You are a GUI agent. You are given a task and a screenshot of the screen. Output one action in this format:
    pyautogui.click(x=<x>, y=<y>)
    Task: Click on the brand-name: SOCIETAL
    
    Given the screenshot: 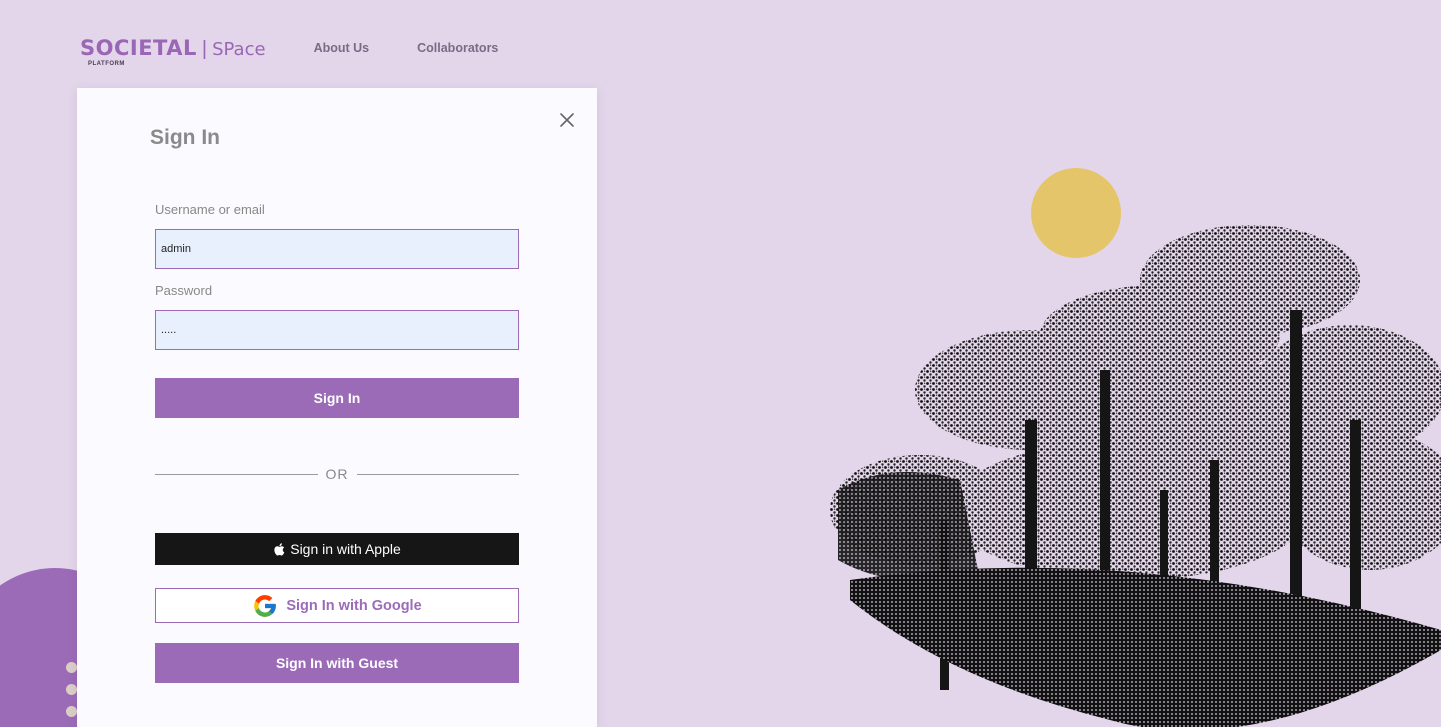 What is the action you would take?
    pyautogui.click(x=138, y=47)
    